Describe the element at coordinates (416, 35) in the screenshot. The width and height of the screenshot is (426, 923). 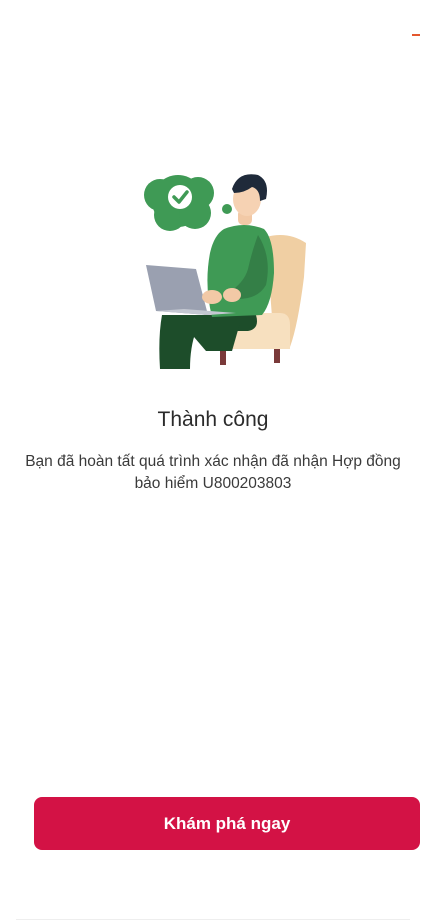
I see `dismiss-icon` at that location.